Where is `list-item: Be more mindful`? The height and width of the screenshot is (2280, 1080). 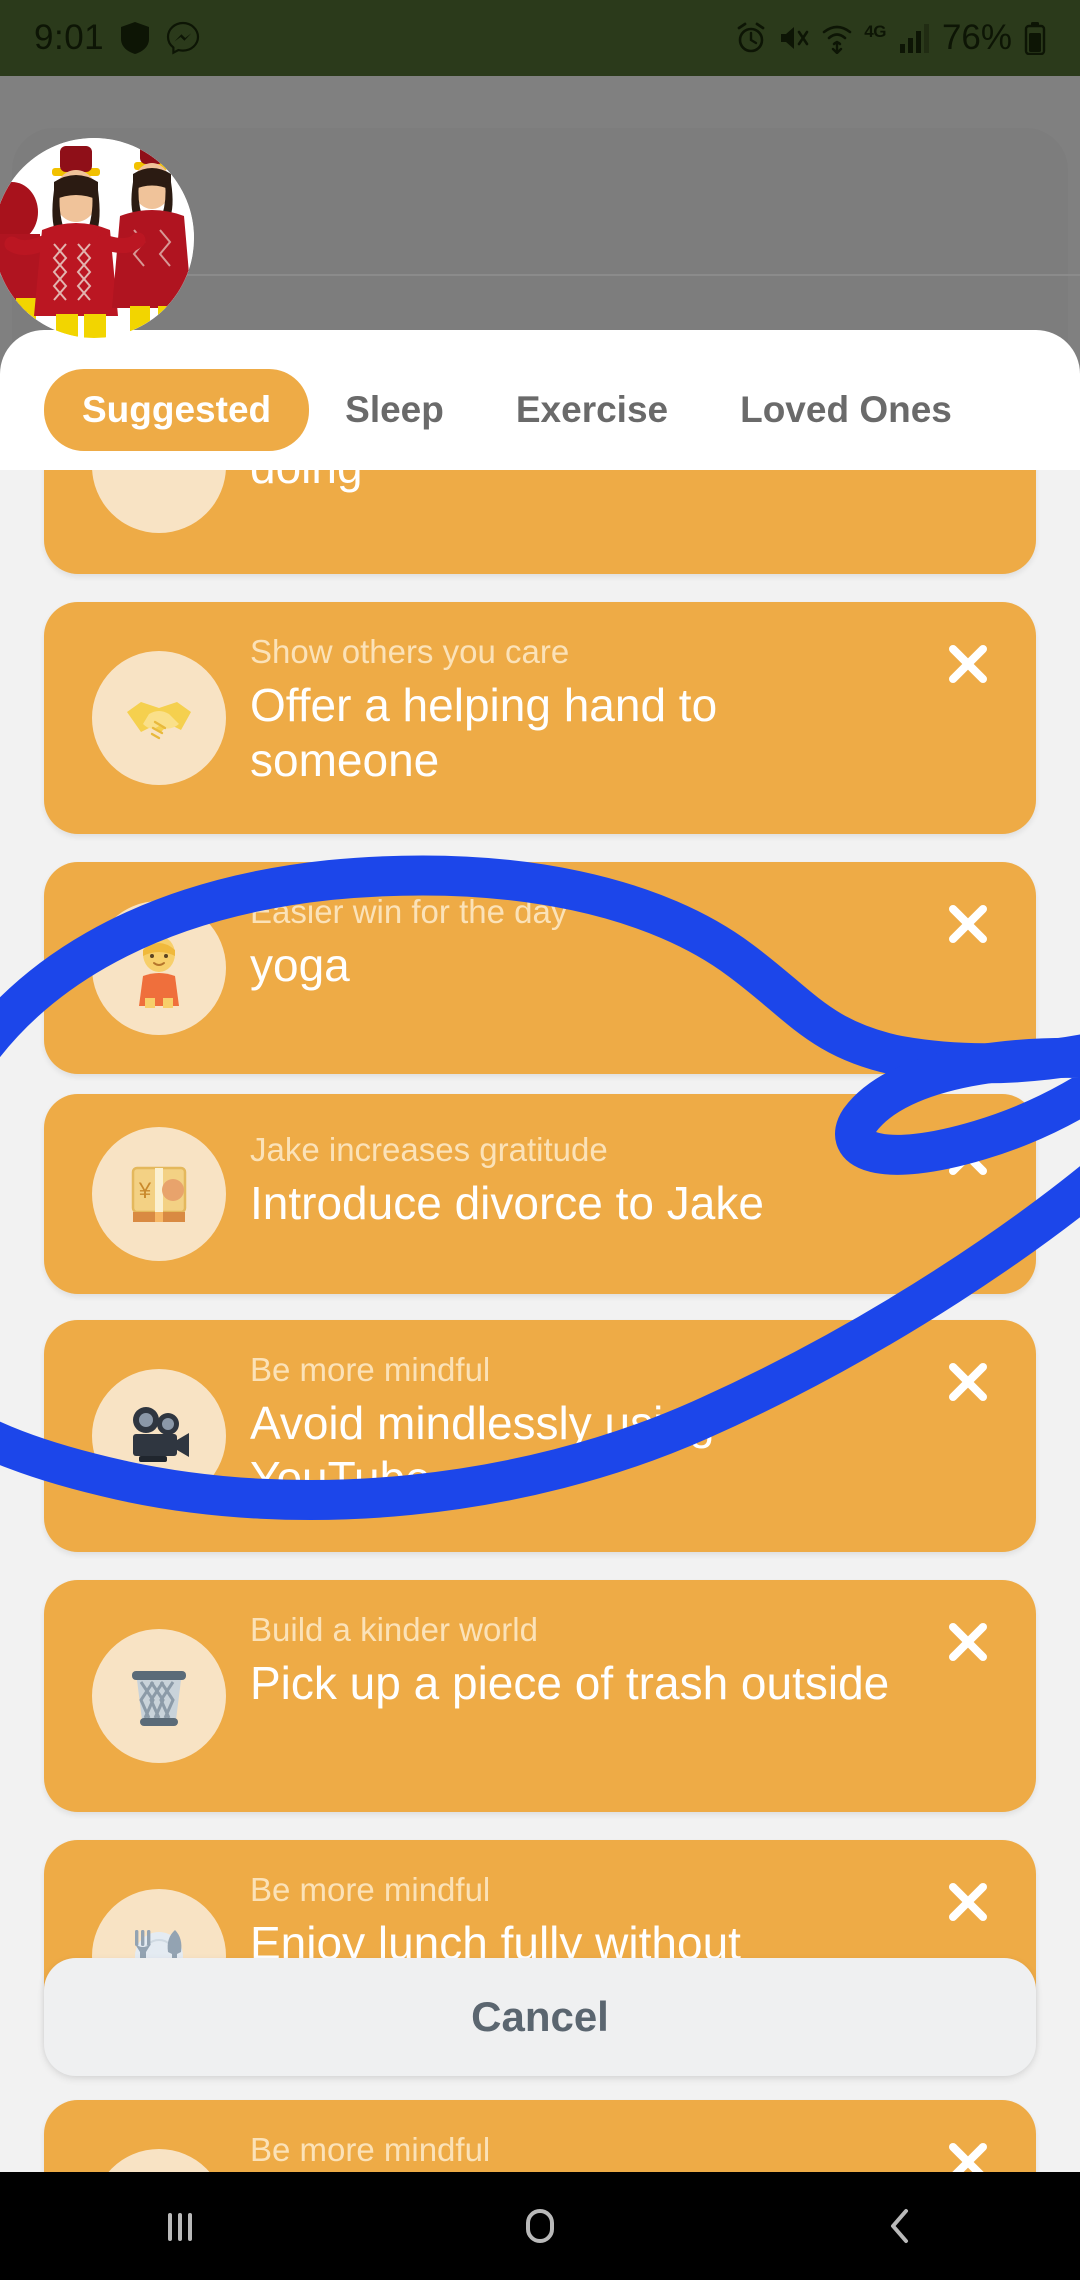
list-item: Be more mindful is located at coordinates (540, 2140).